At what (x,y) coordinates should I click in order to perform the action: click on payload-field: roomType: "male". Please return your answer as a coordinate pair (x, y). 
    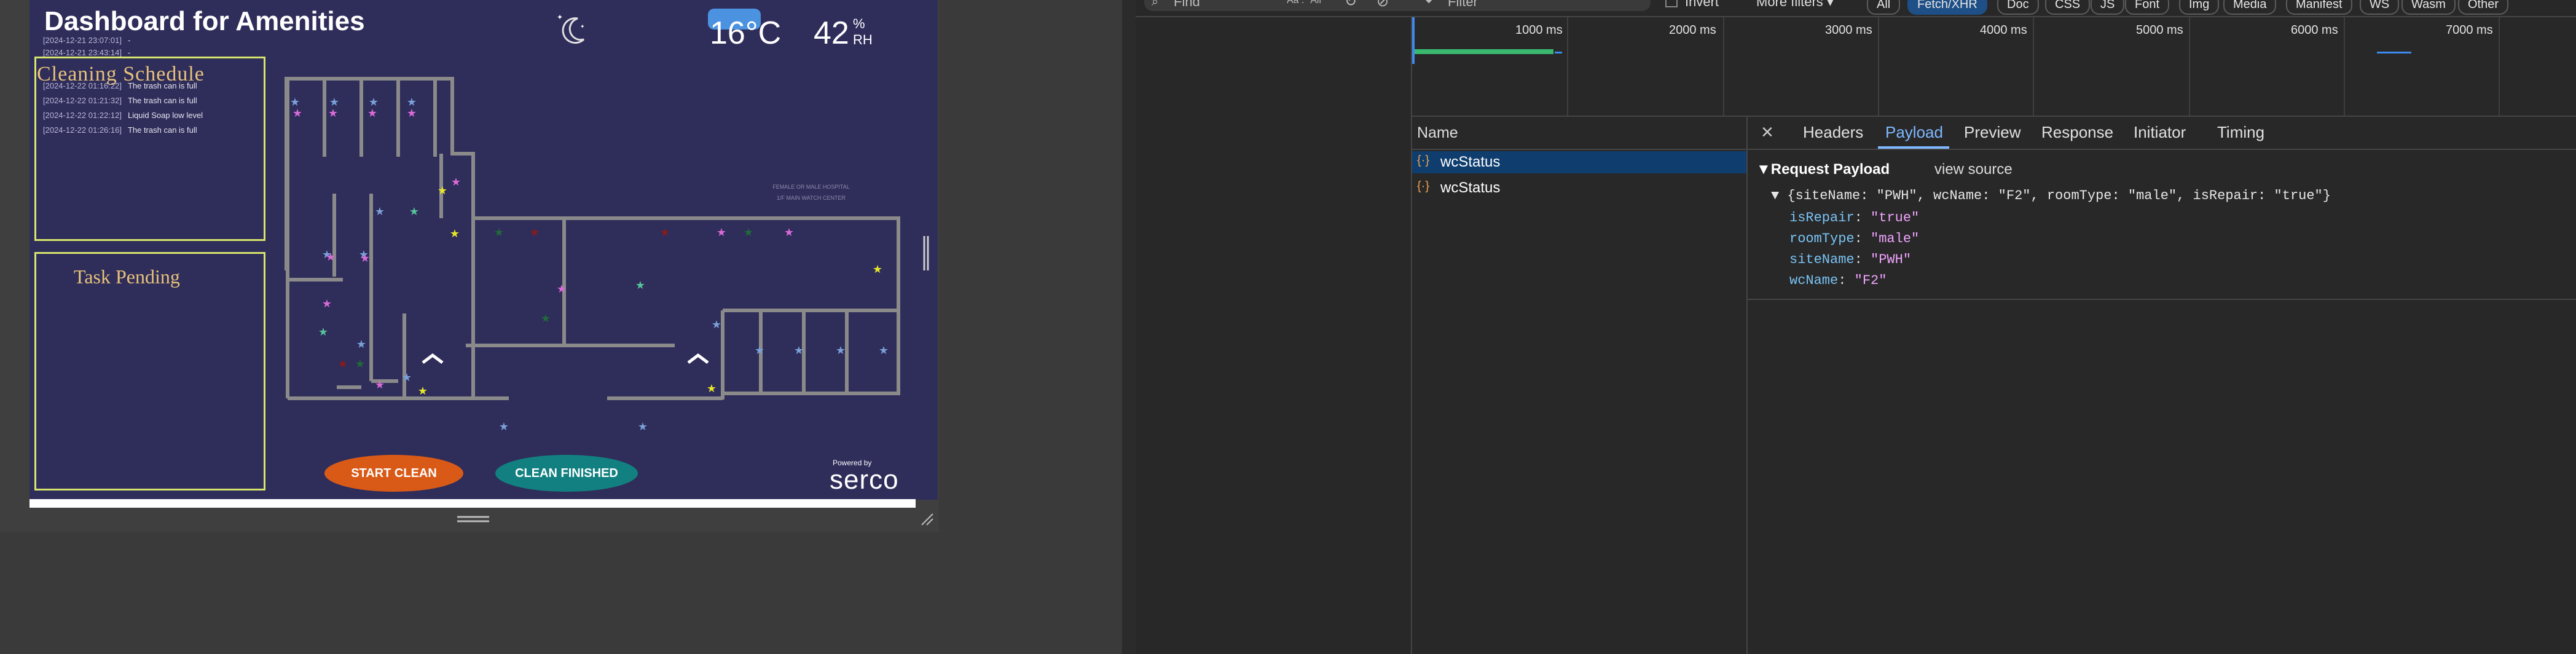
    Looking at the image, I should click on (1854, 238).